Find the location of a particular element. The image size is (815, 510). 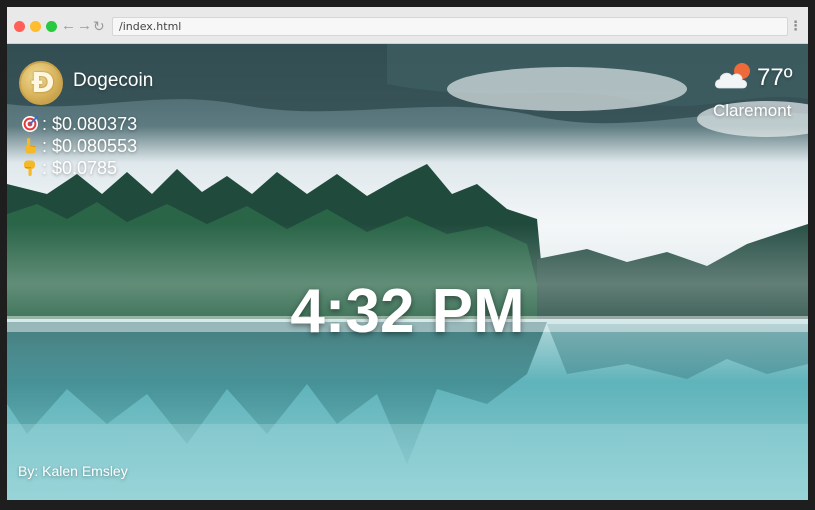

back-arrow-icon: ← is located at coordinates (68, 26).